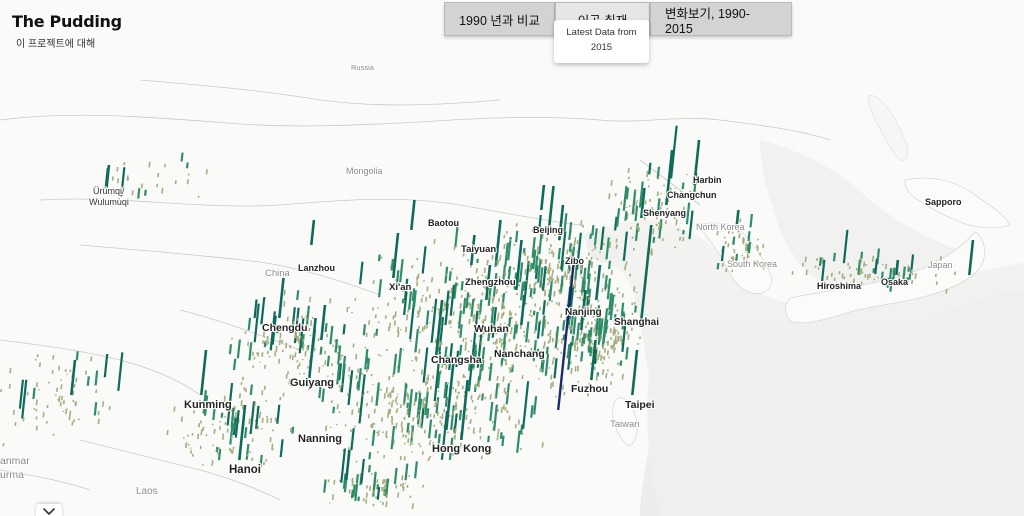 The image size is (1024, 516). What do you see at coordinates (443, 223) in the screenshot?
I see `label-baotou: Baotou` at bounding box center [443, 223].